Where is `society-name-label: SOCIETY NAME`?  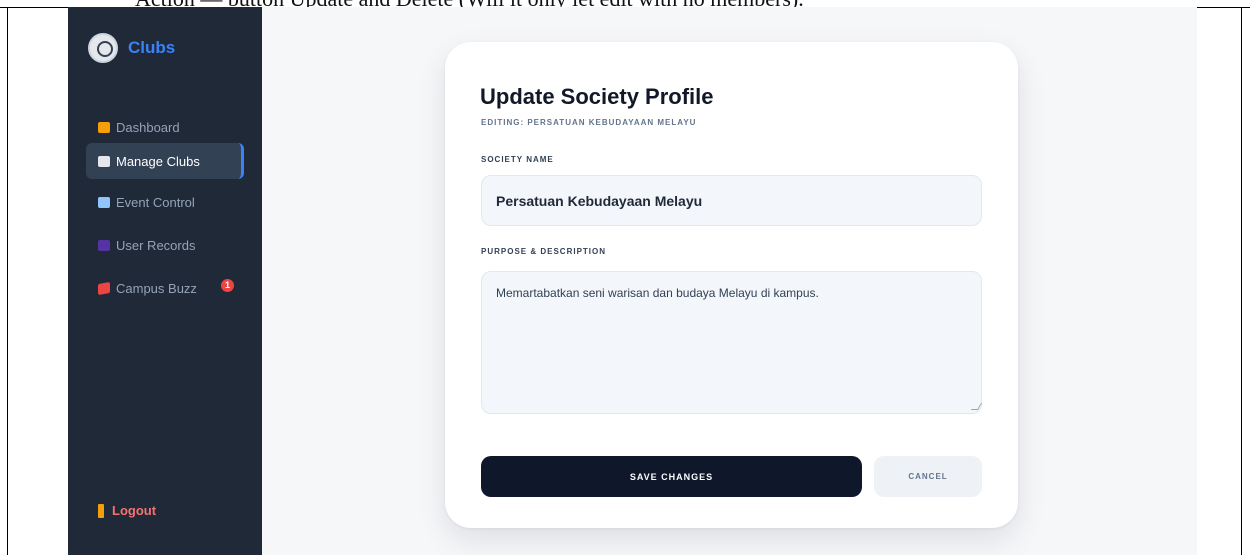 society-name-label: SOCIETY NAME is located at coordinates (517, 159).